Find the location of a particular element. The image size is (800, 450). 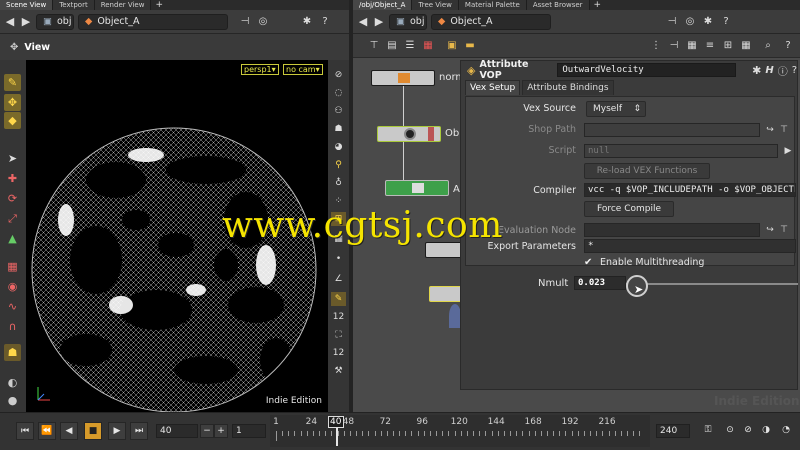

snap-curve-icon: ∿ is located at coordinates (12, 306).